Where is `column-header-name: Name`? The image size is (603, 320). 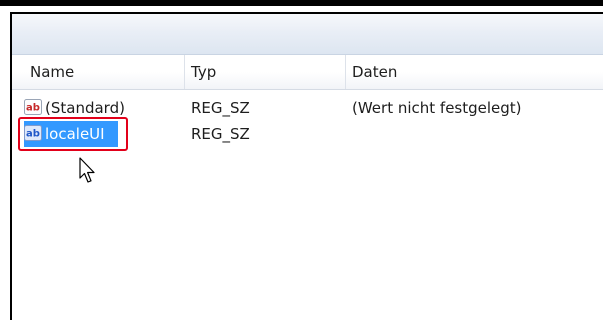 column-header-name: Name is located at coordinates (104, 72).